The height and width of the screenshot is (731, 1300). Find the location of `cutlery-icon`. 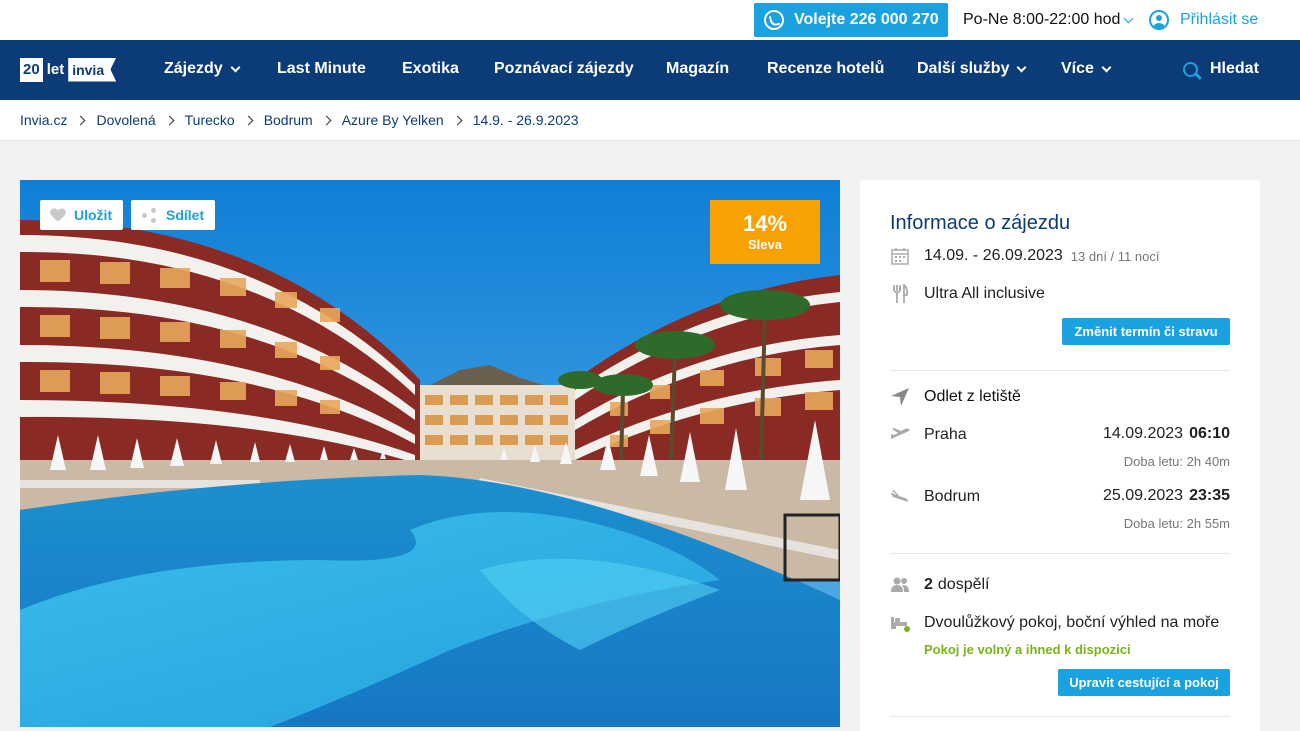

cutlery-icon is located at coordinates (900, 293).